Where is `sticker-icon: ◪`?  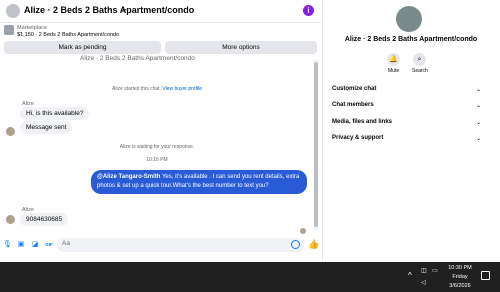
sticker-icon: ◪ is located at coordinates (35, 244).